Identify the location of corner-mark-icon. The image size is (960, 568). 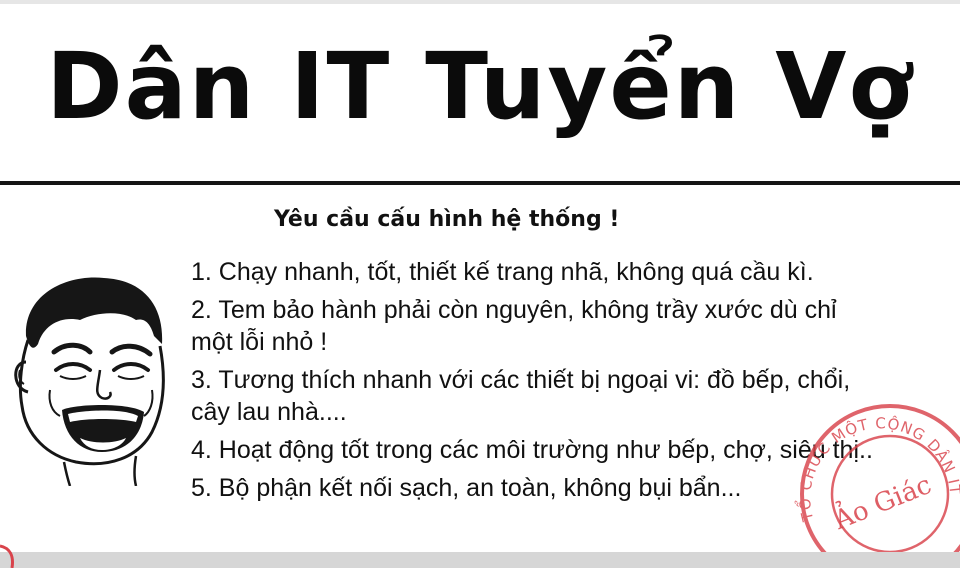
(7, 556).